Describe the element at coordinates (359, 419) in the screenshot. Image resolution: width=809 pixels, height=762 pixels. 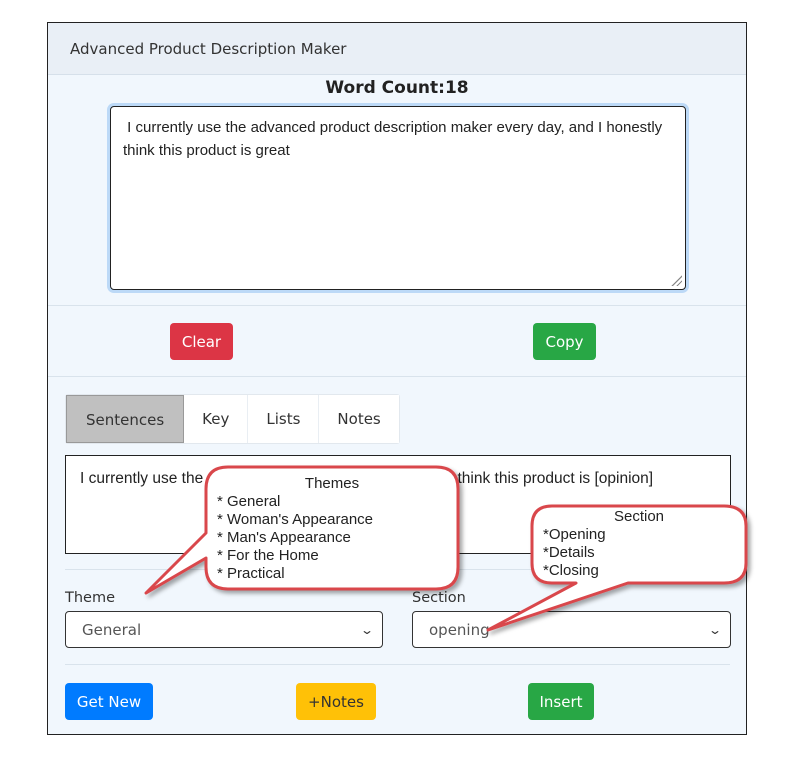
I see `tab-notes: Notes` at that location.